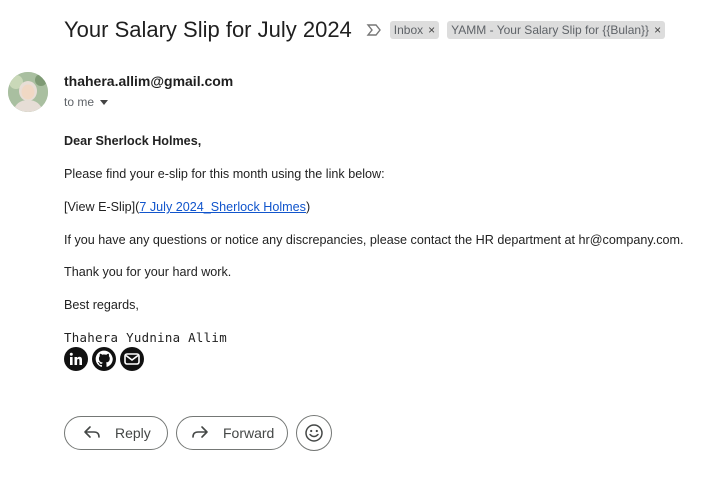 This screenshot has width=716, height=491. Describe the element at coordinates (408, 30) in the screenshot. I see `label-chip-text: Inbox` at that location.